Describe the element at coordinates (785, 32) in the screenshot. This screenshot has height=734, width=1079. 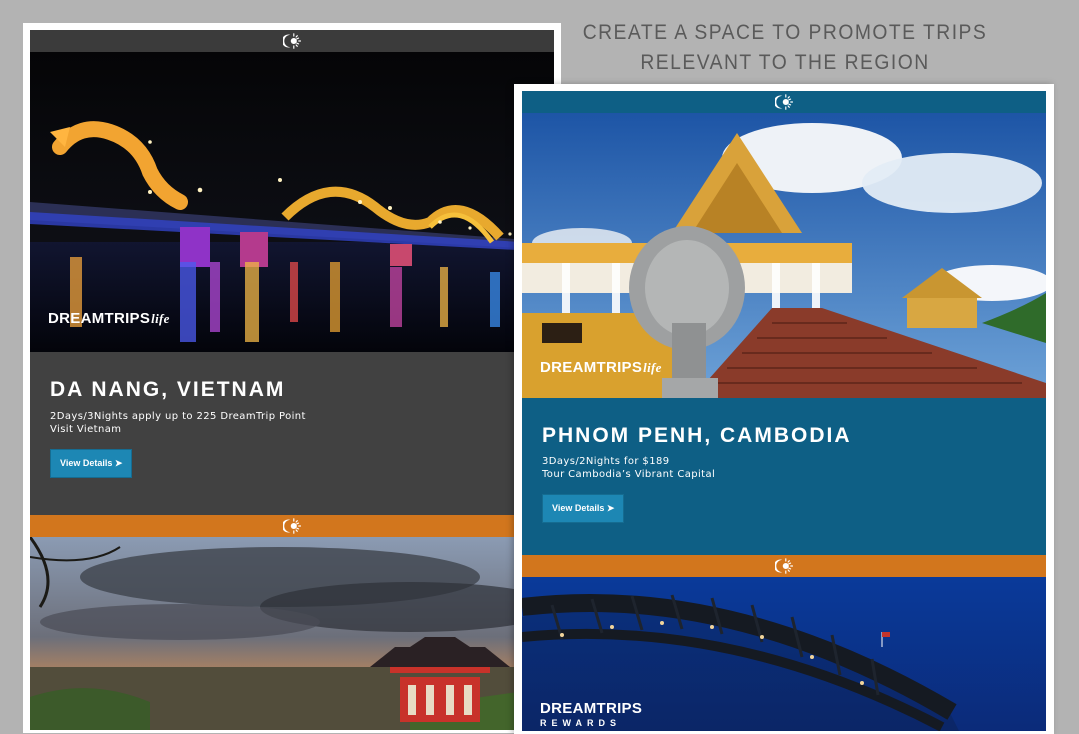
I see `headline-line-1: CREATE A SPACE TO PROMOTE TRIPS` at that location.